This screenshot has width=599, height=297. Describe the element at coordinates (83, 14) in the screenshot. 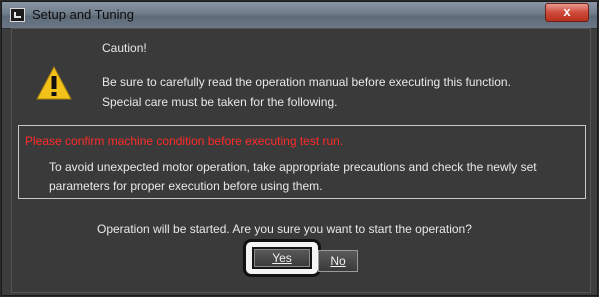

I see `window-title: Setup and Tuning` at that location.